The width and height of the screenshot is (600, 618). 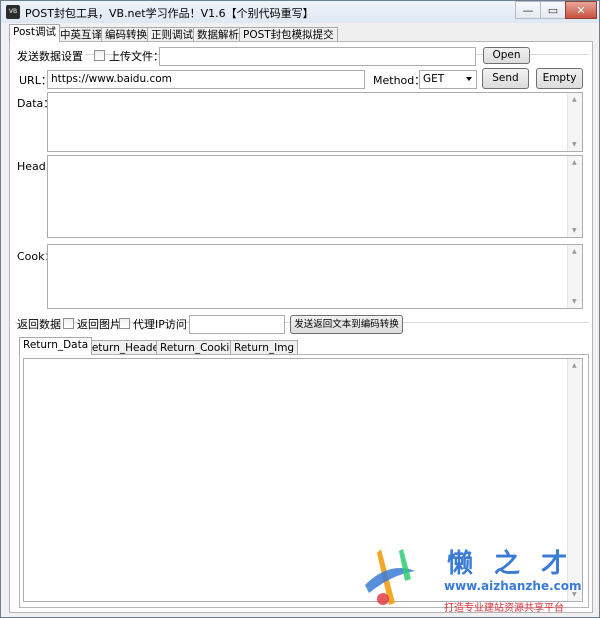 I want to click on tab-return-header: Return_Header, so click(x=124, y=347).